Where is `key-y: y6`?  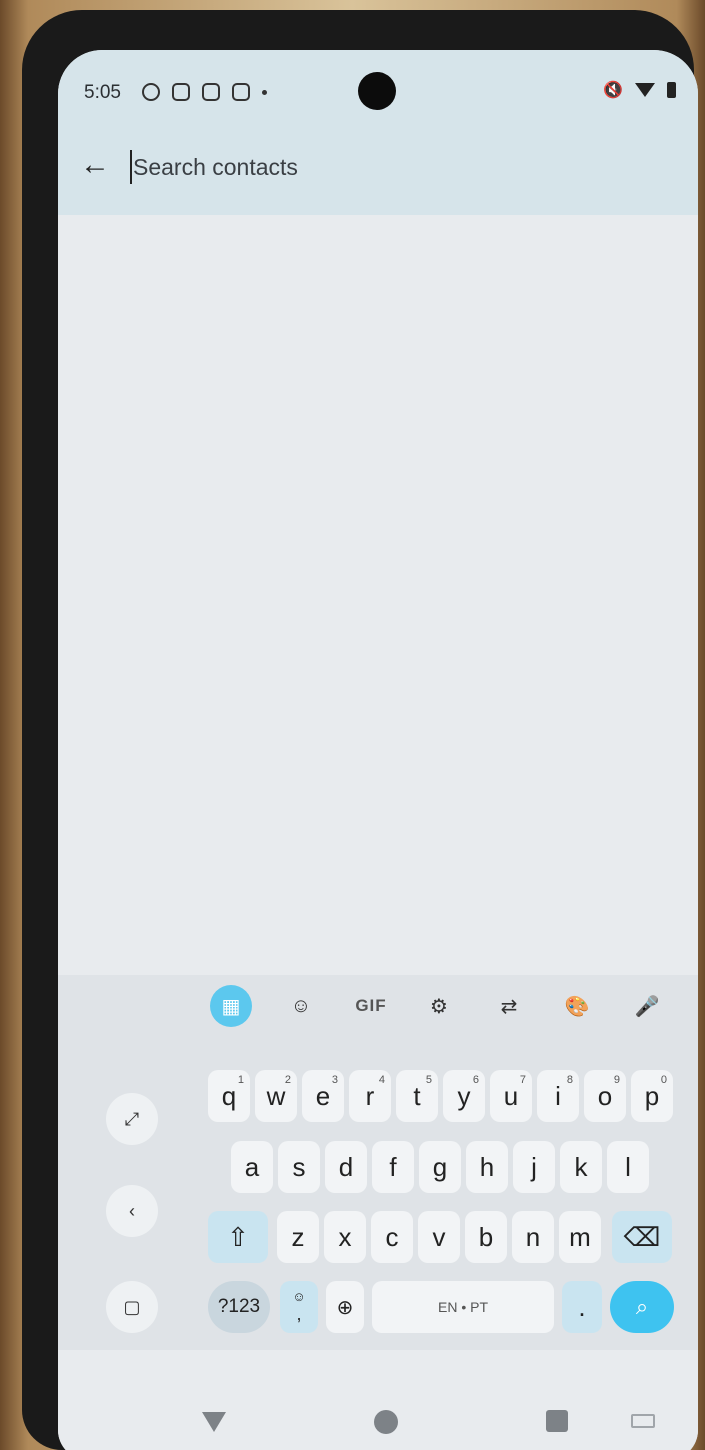
key-y: y6 is located at coordinates (464, 1096).